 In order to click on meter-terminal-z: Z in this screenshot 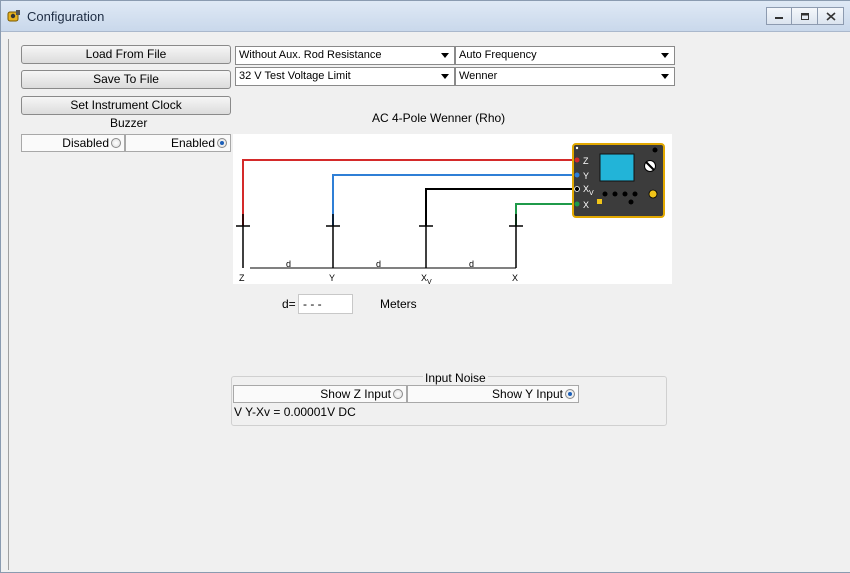, I will do `click(586, 161)`.